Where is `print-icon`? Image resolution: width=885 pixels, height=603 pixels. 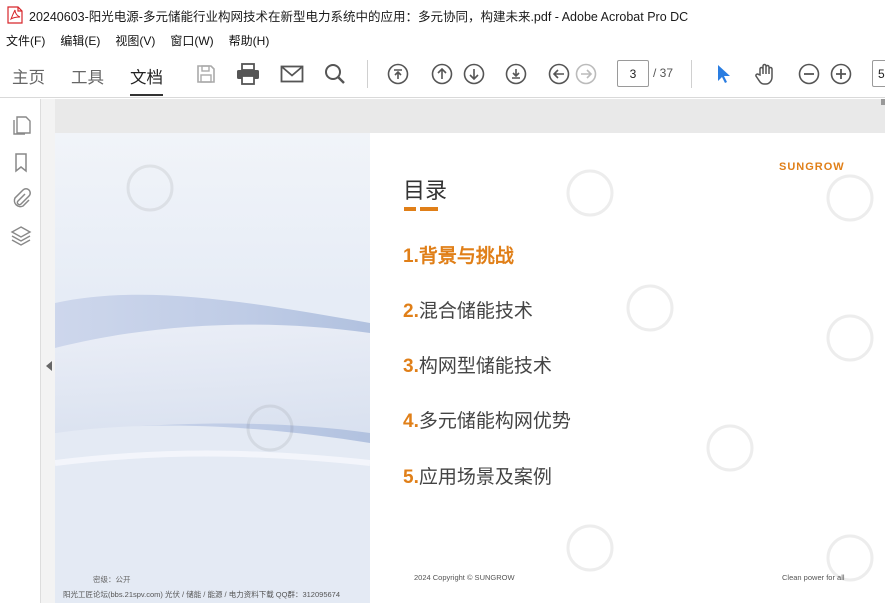 print-icon is located at coordinates (248, 74).